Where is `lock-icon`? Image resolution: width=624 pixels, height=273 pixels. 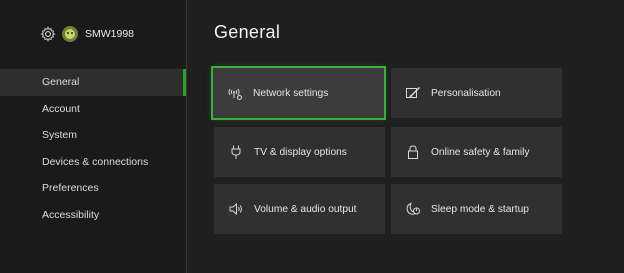
lock-icon is located at coordinates (413, 152).